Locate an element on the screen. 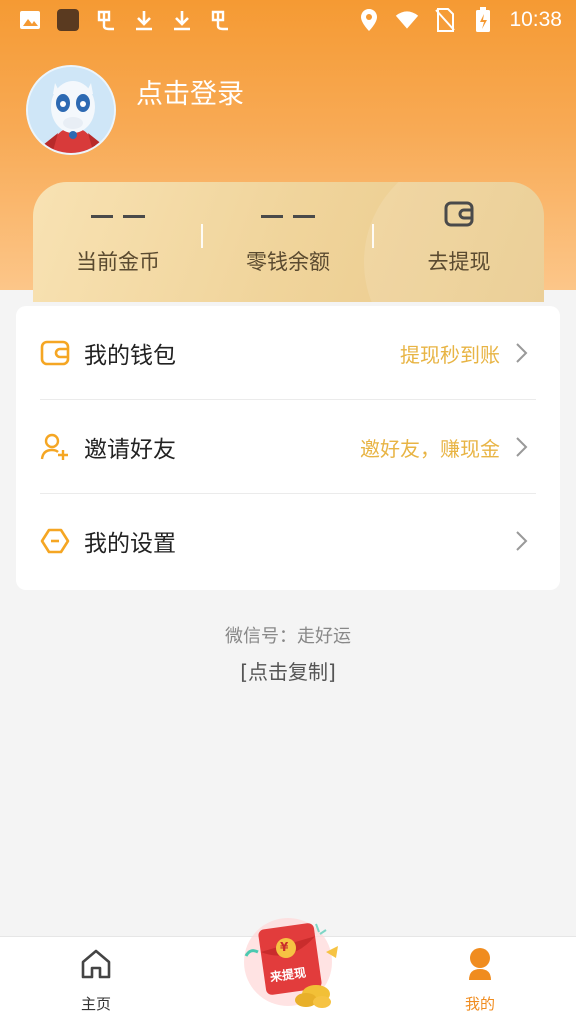 The height and width of the screenshot is (1024, 576). menu-item-invite: 邀请好友 邀好友，赚现金 is located at coordinates (288, 447).